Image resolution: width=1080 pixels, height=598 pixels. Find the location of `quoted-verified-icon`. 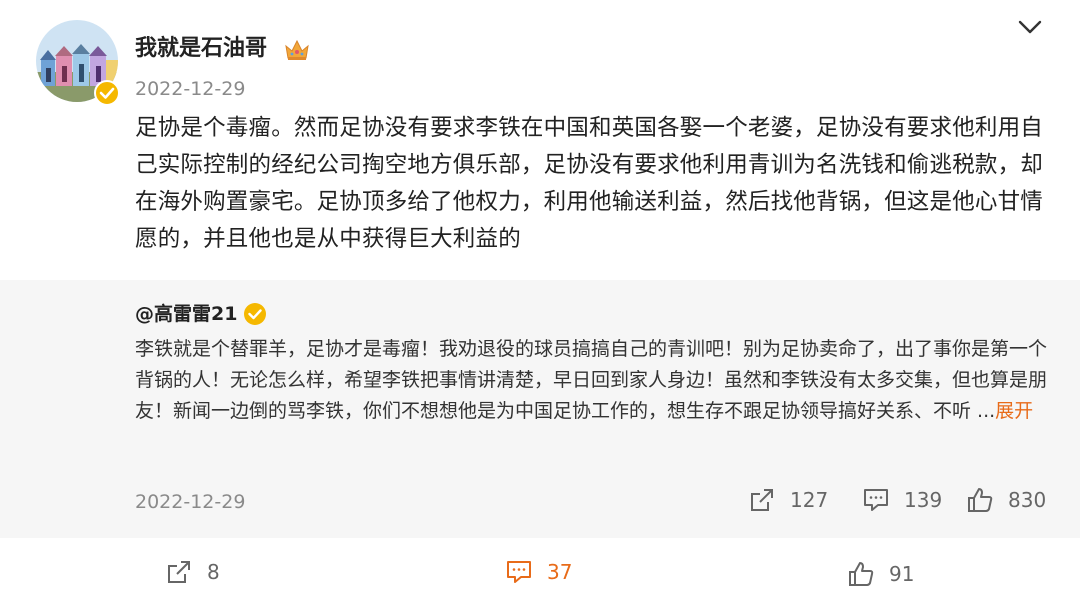

quoted-verified-icon is located at coordinates (255, 314).